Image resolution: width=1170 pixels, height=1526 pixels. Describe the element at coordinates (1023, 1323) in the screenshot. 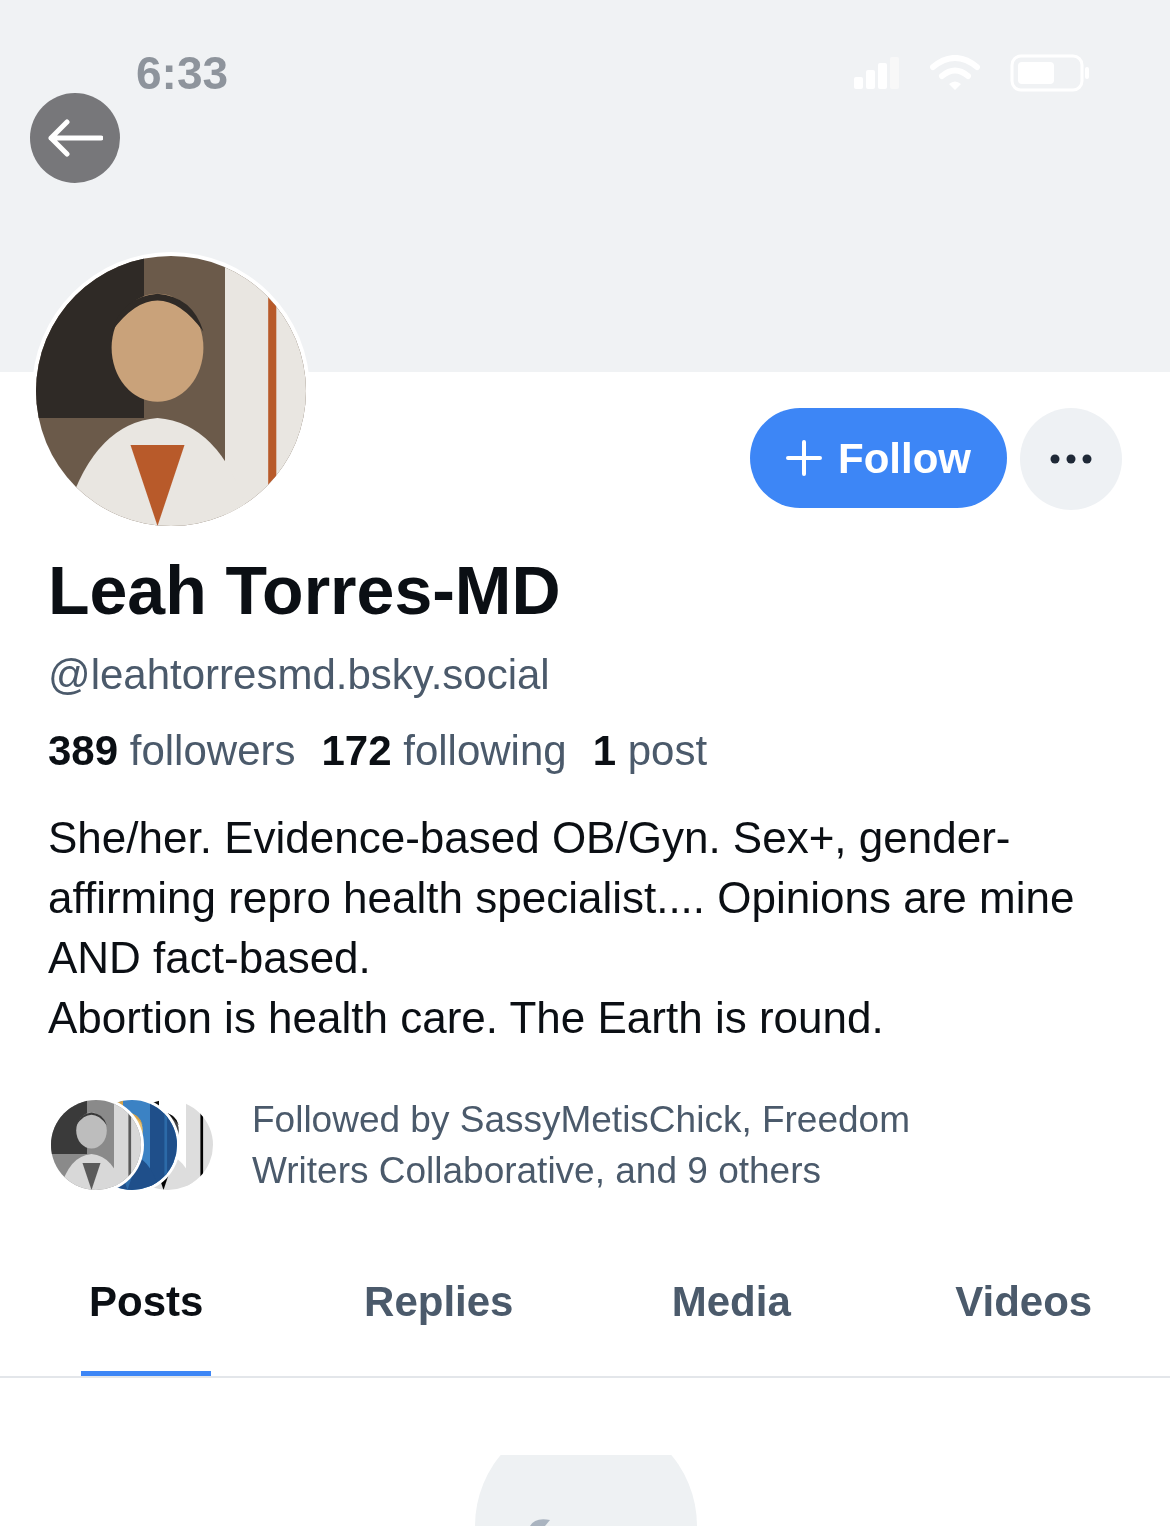

I see `profile-tab: Videos` at that location.